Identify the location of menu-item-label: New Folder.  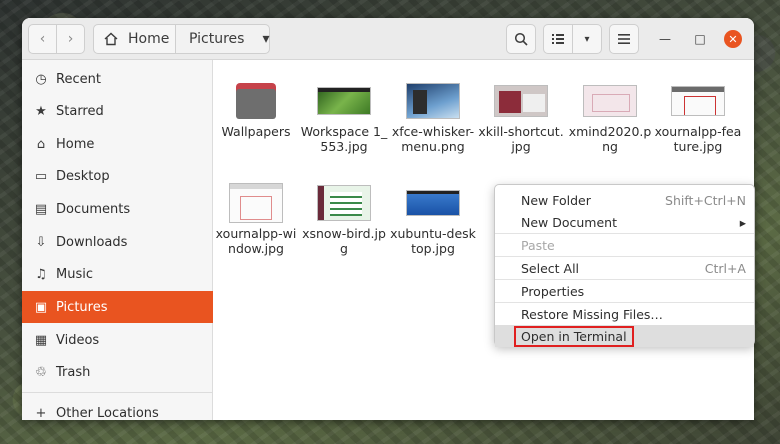
(556, 200).